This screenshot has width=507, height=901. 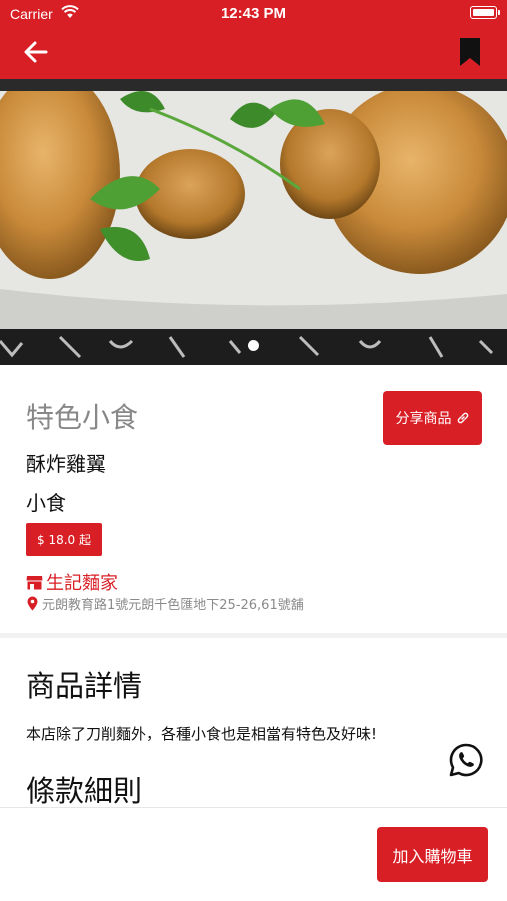 I want to click on address-text: 元朗教育路1號元朗千色匯地下25-26,61號舖, so click(x=173, y=605).